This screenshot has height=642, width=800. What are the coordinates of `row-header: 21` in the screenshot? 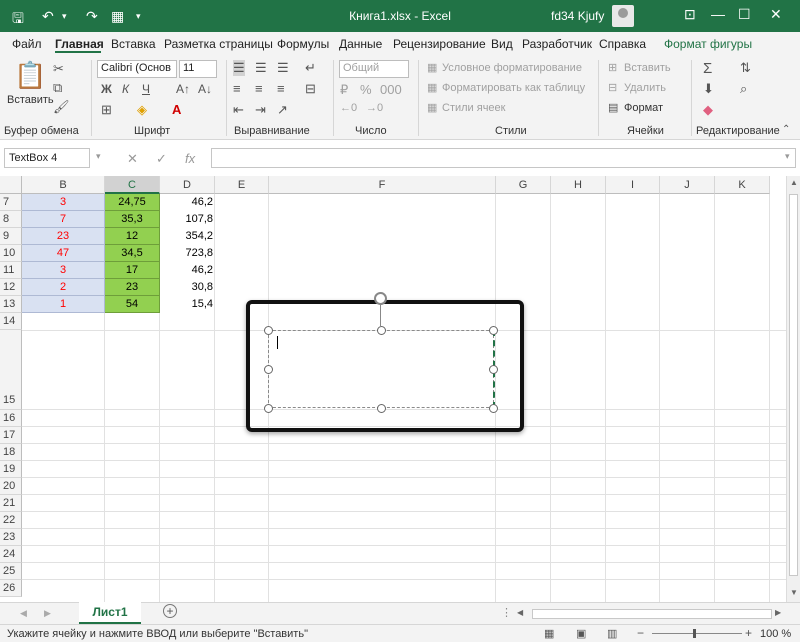 It's located at (11, 503).